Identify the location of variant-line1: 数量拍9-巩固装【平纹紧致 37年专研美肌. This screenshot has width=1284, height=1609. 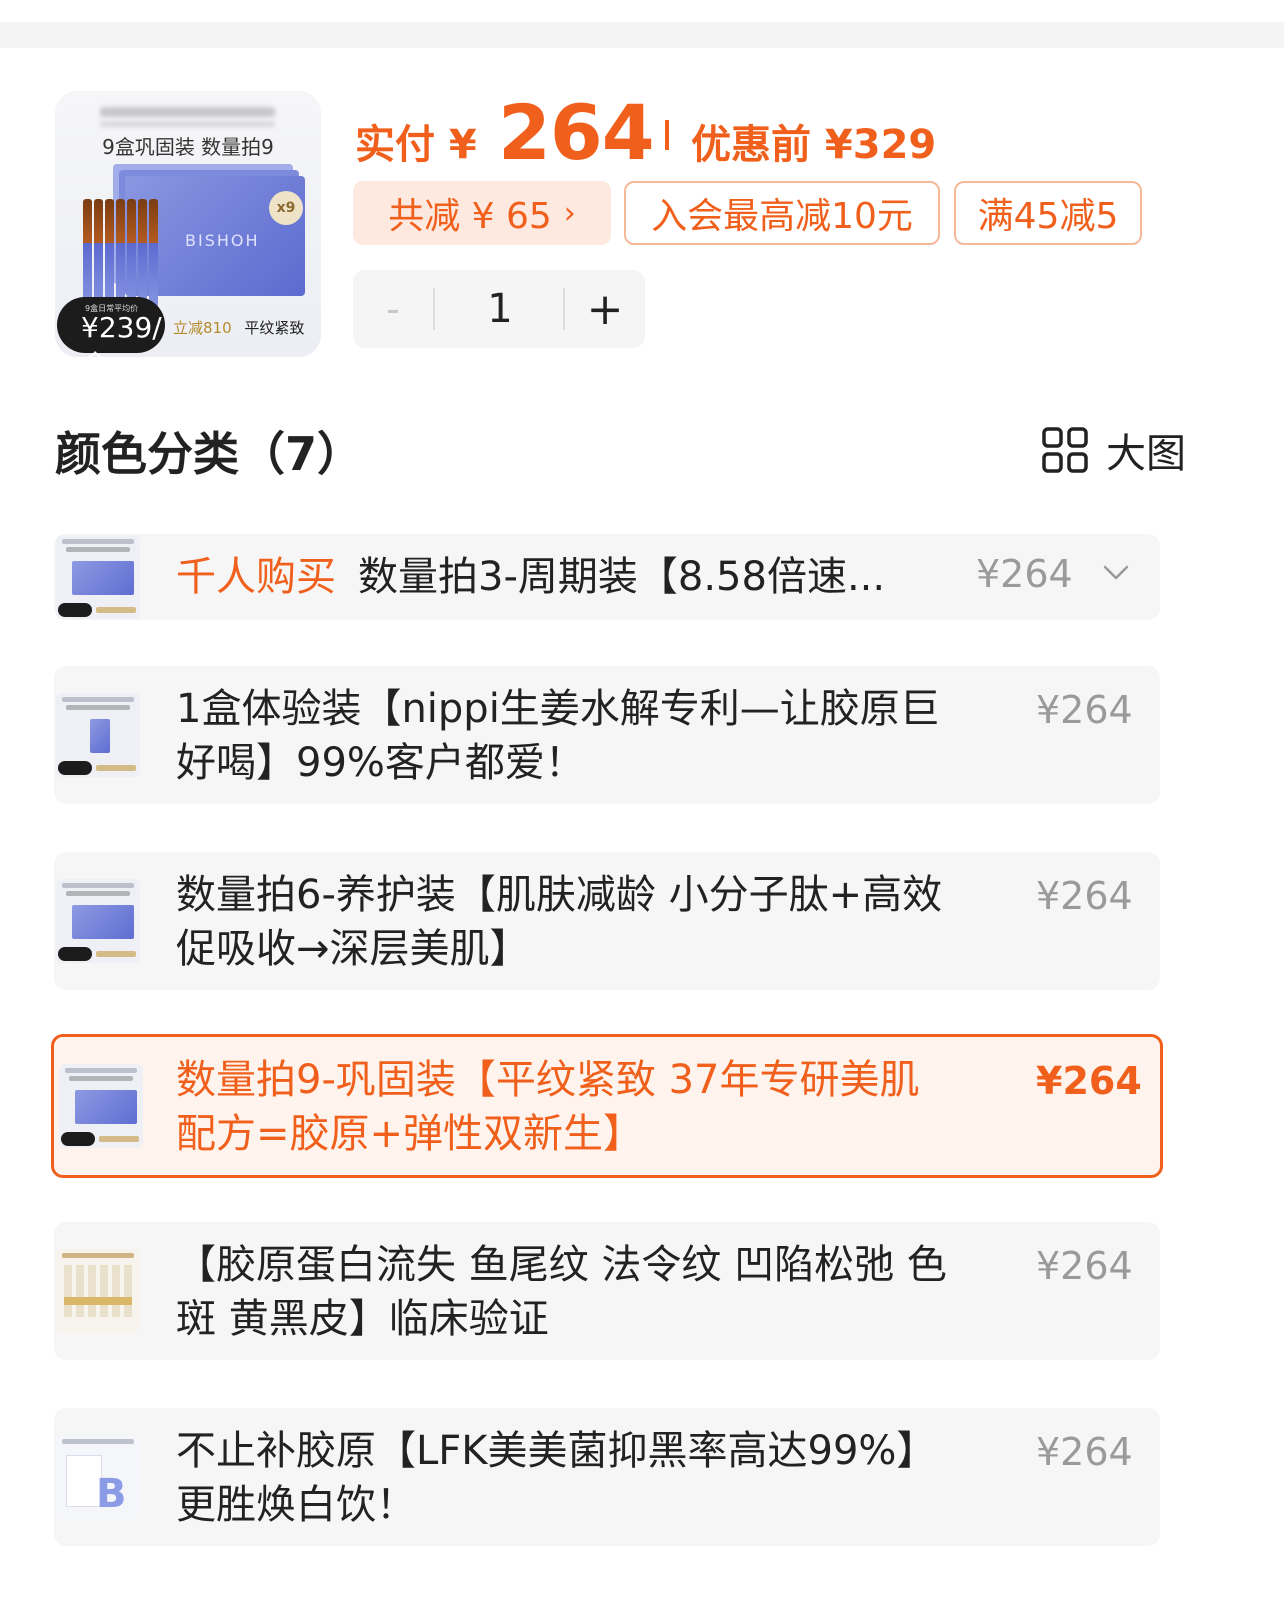
(548, 1080).